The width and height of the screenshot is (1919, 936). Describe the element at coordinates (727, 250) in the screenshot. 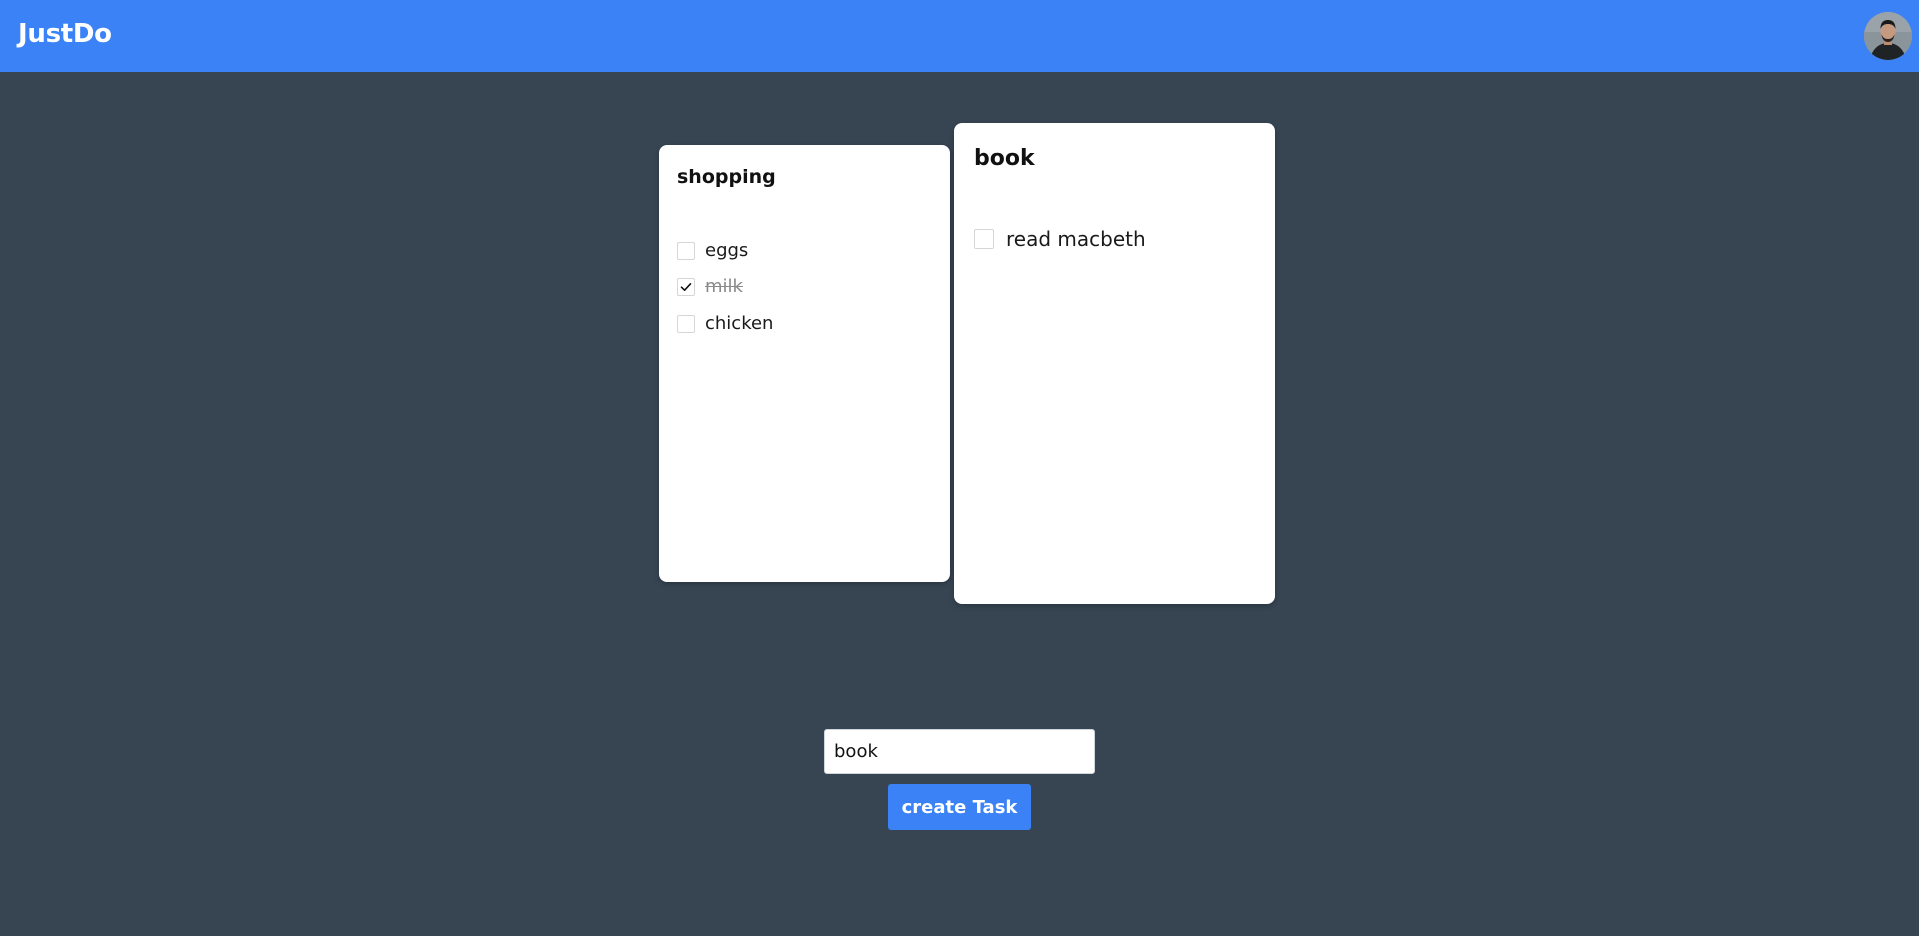

I see `task-label: eggs` at that location.